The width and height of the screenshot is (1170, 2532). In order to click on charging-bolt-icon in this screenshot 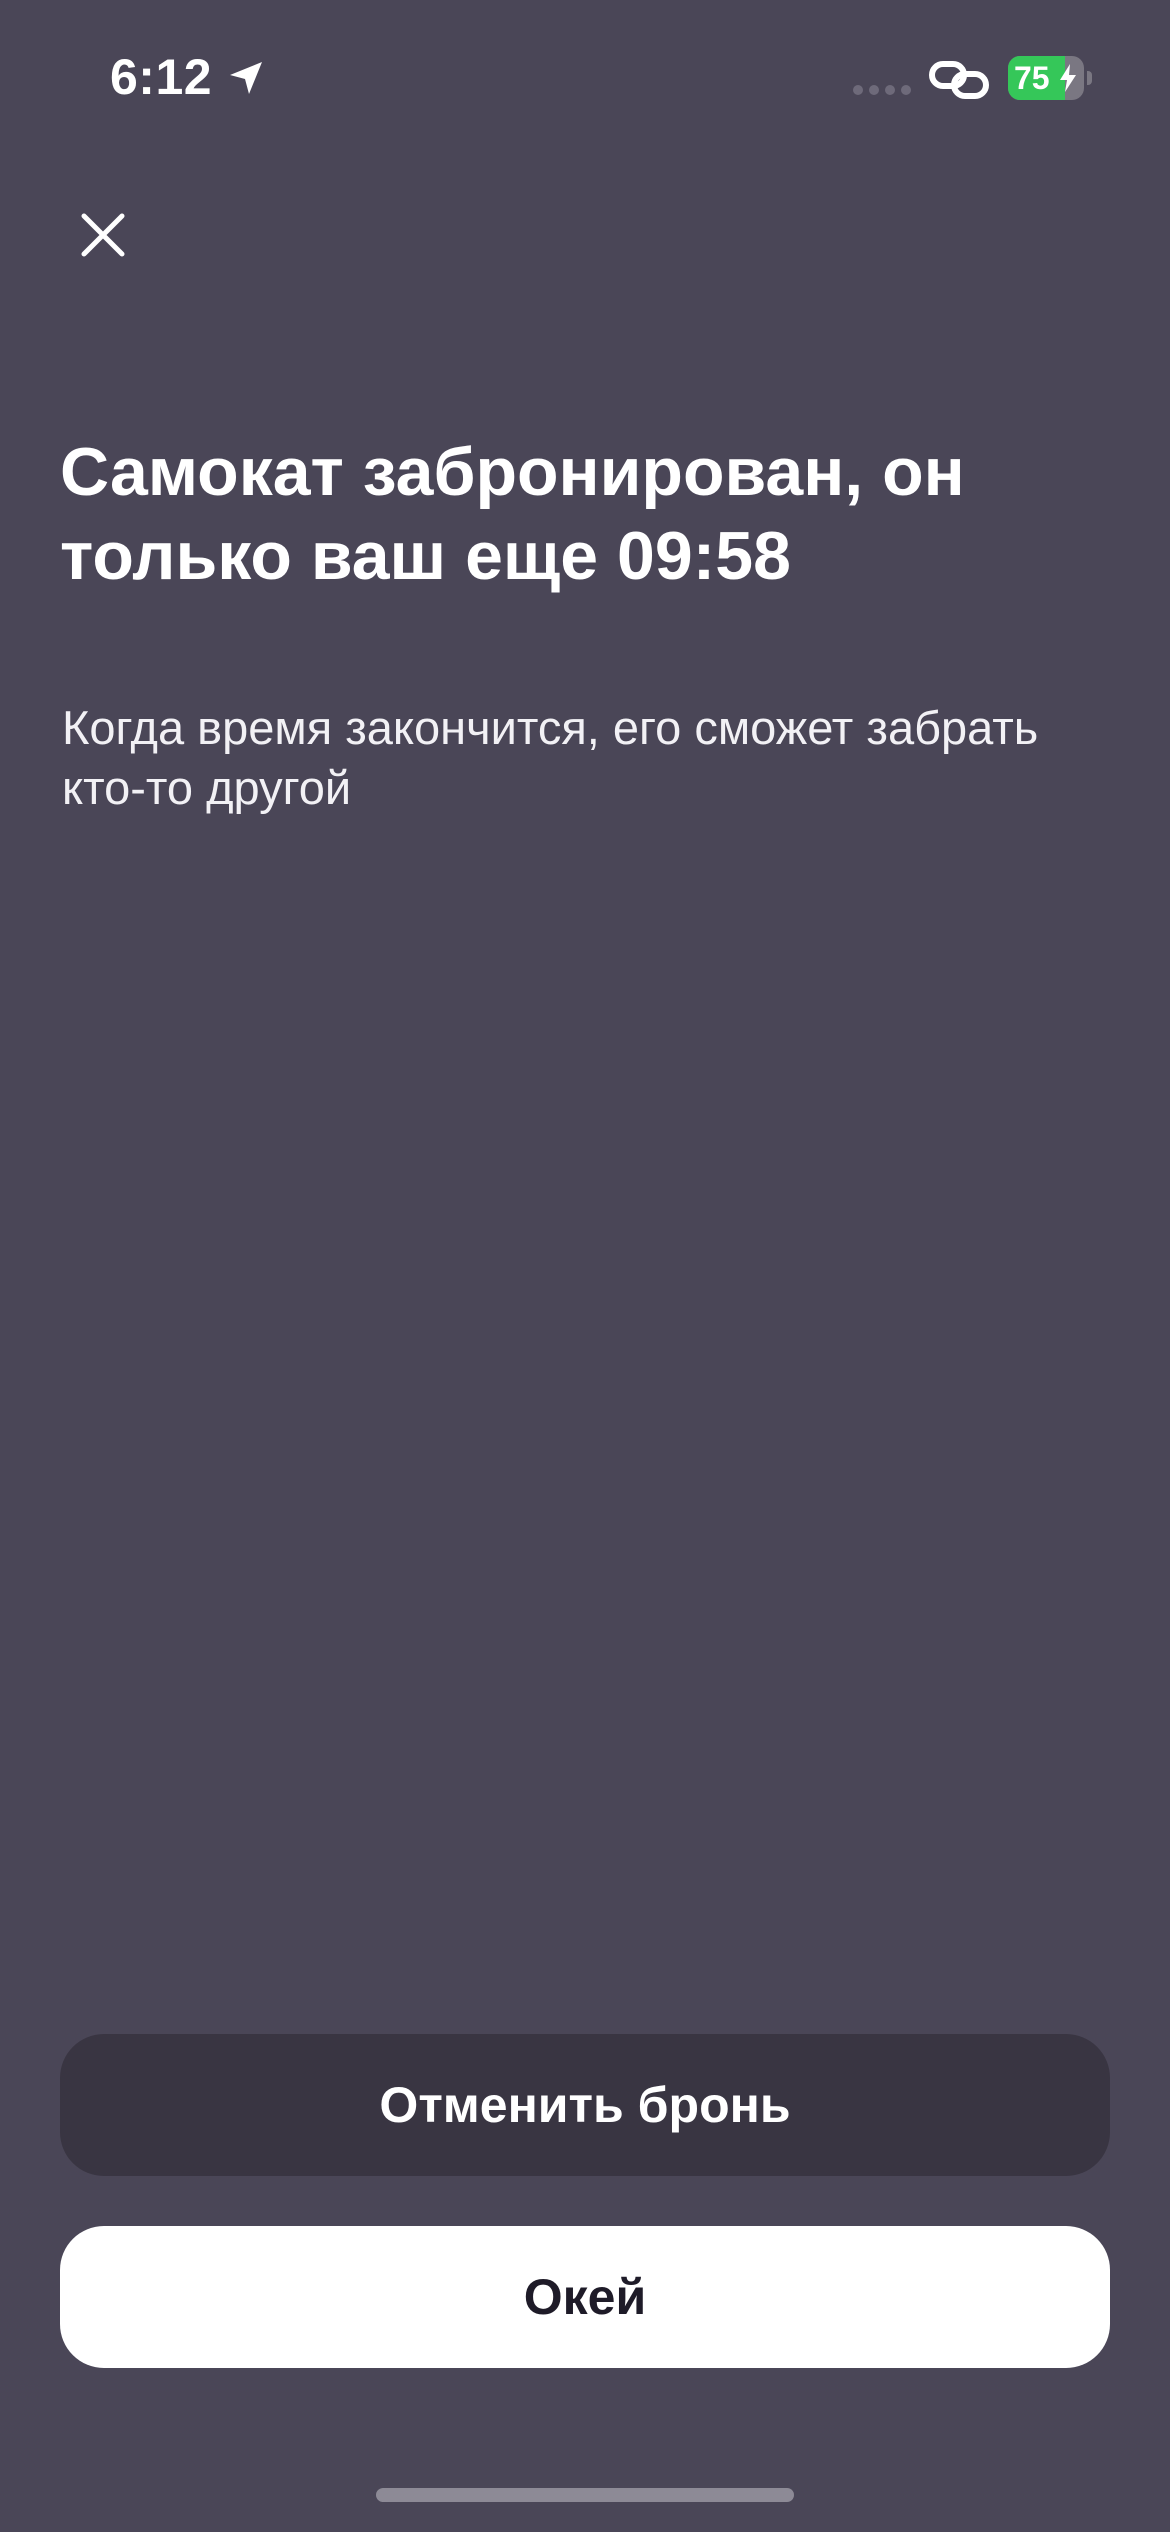, I will do `click(1068, 78)`.